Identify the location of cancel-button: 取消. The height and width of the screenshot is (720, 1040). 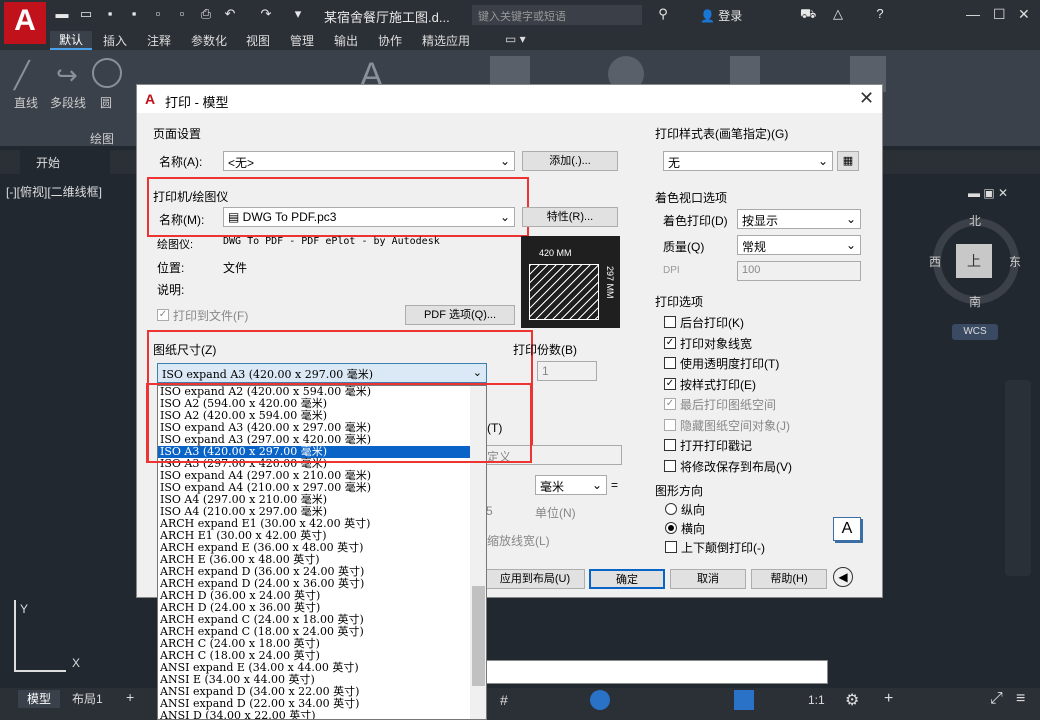
(708, 579).